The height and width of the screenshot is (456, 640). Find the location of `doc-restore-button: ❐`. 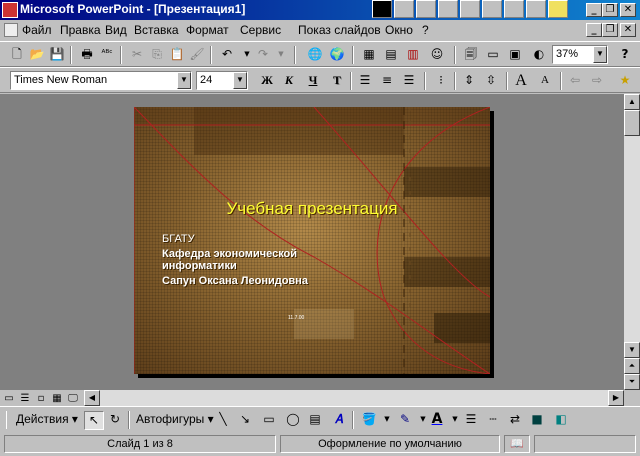

doc-restore-button: ❐ is located at coordinates (610, 30).